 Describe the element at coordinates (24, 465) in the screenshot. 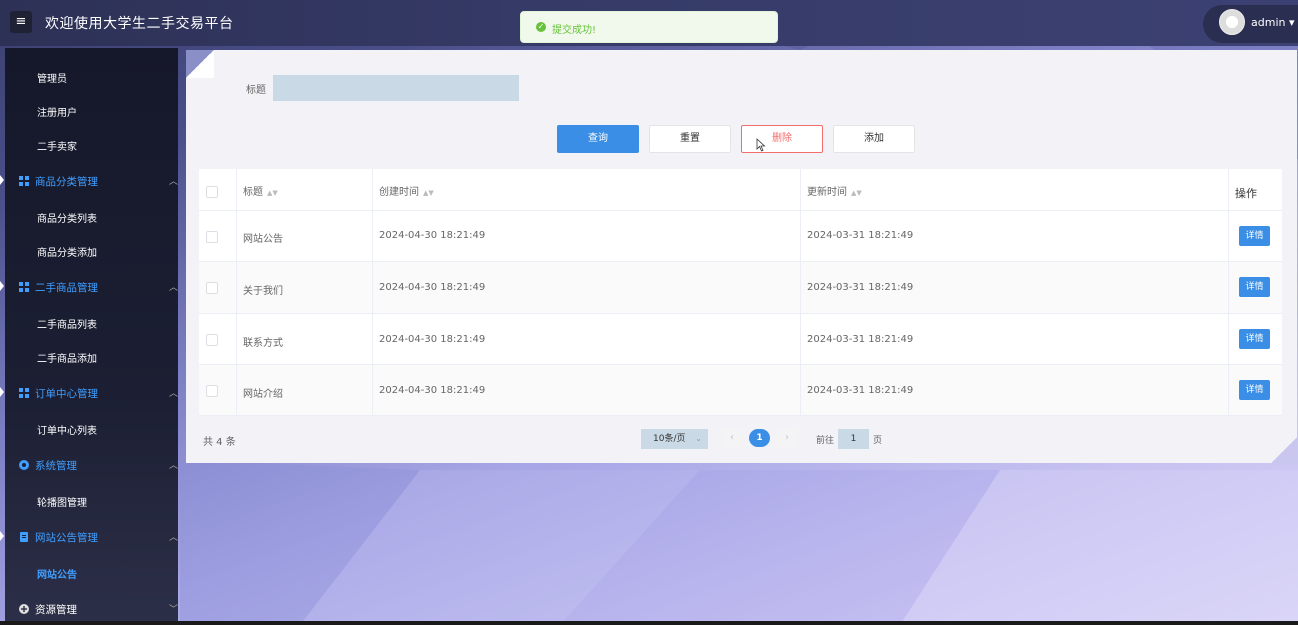

I see `gear-icon` at that location.